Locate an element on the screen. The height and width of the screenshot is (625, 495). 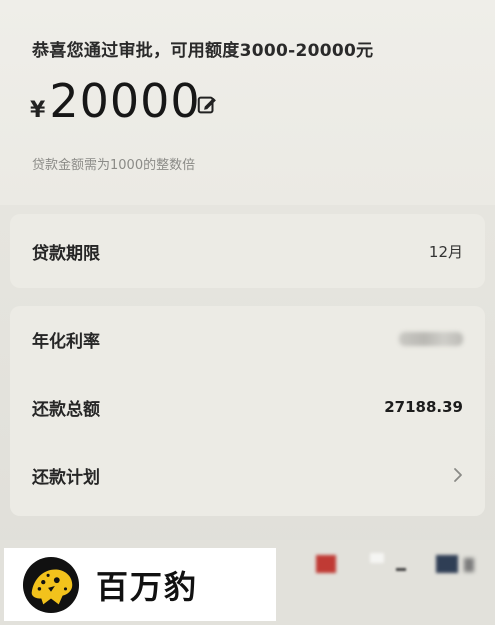
total-repayment-value: 27188.39 is located at coordinates (423, 407).